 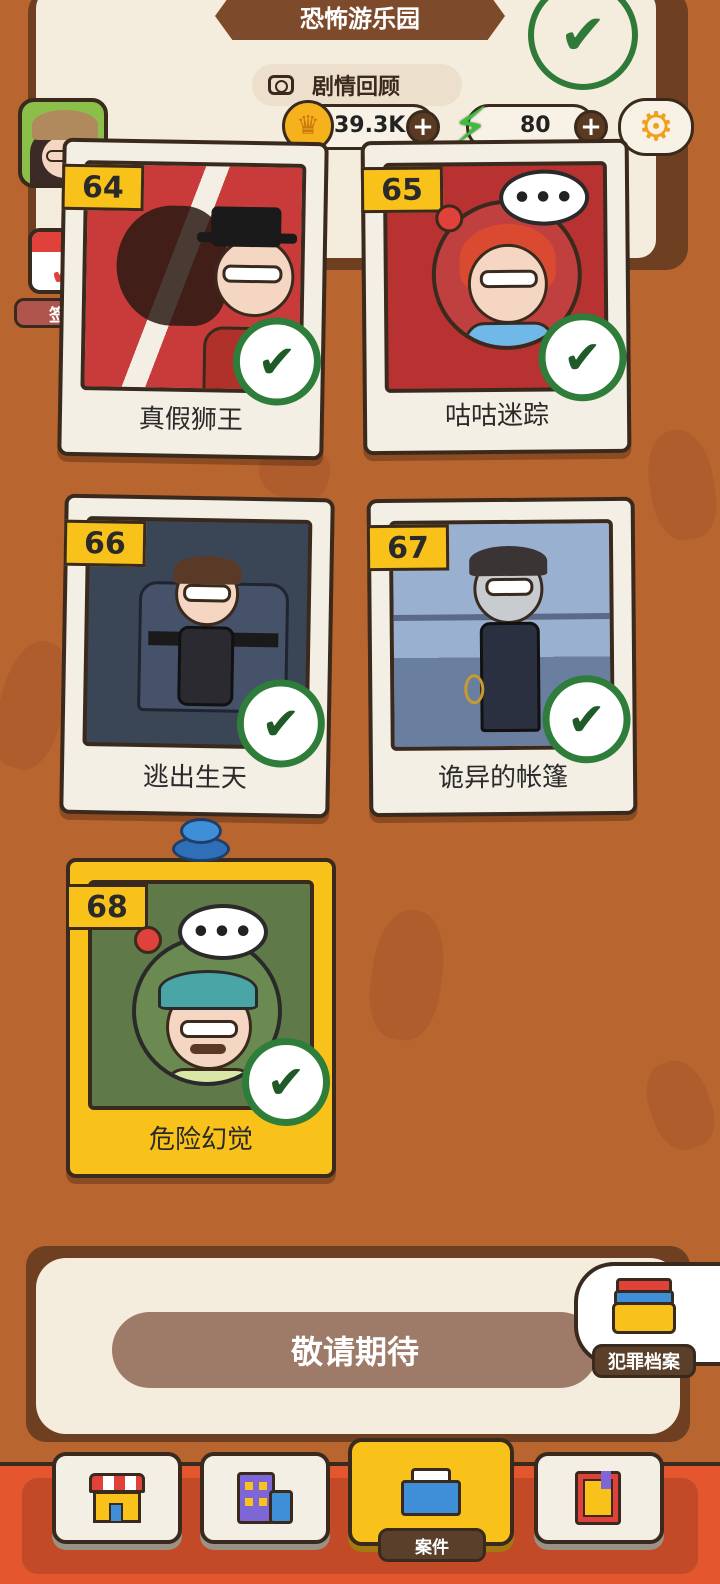 I want to click on add-coins-button: +, so click(x=423, y=127).